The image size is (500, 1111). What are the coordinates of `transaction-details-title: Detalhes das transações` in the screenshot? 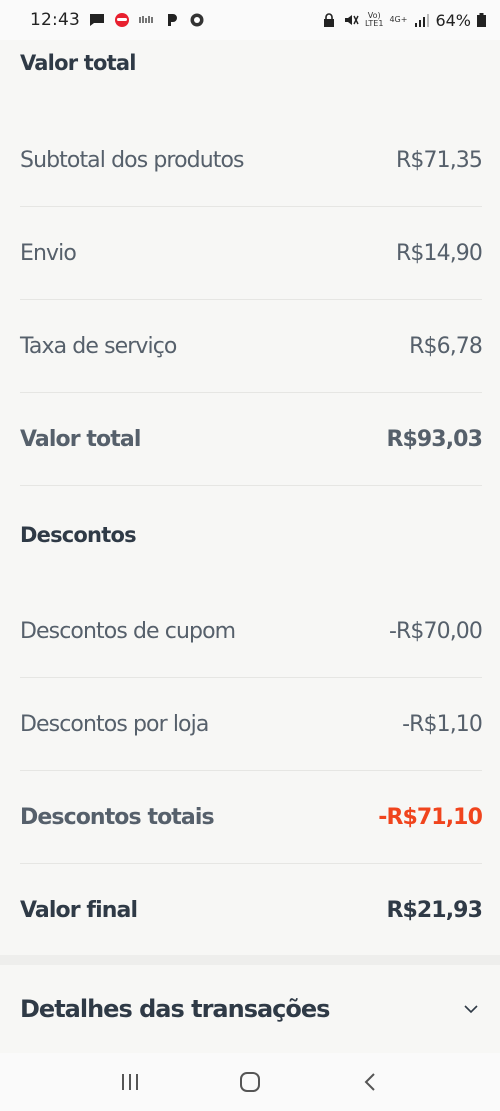 It's located at (175, 1009).